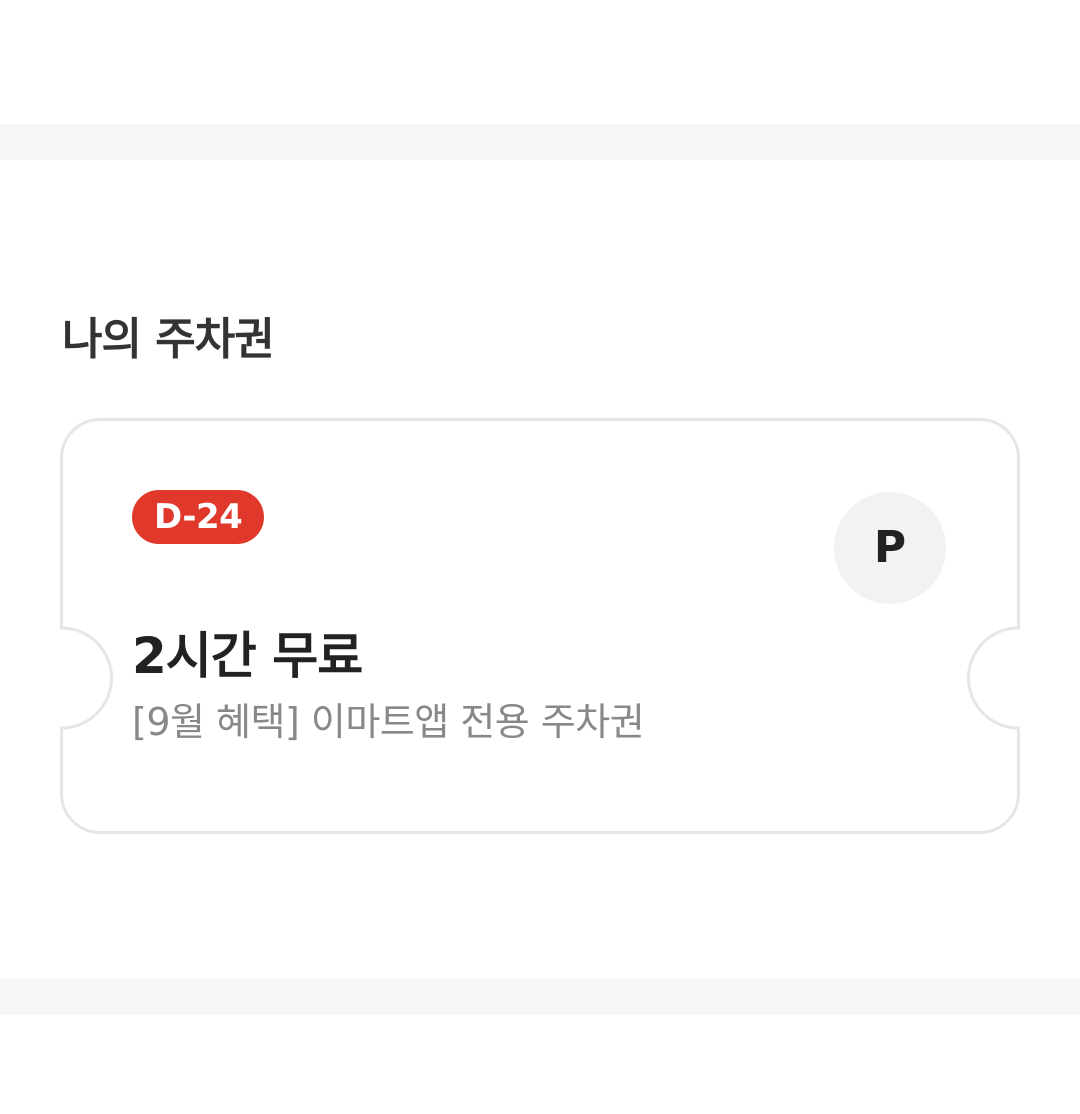 Image resolution: width=1080 pixels, height=1114 pixels. Describe the element at coordinates (198, 517) in the screenshot. I see `d-day-badge: D-24` at that location.